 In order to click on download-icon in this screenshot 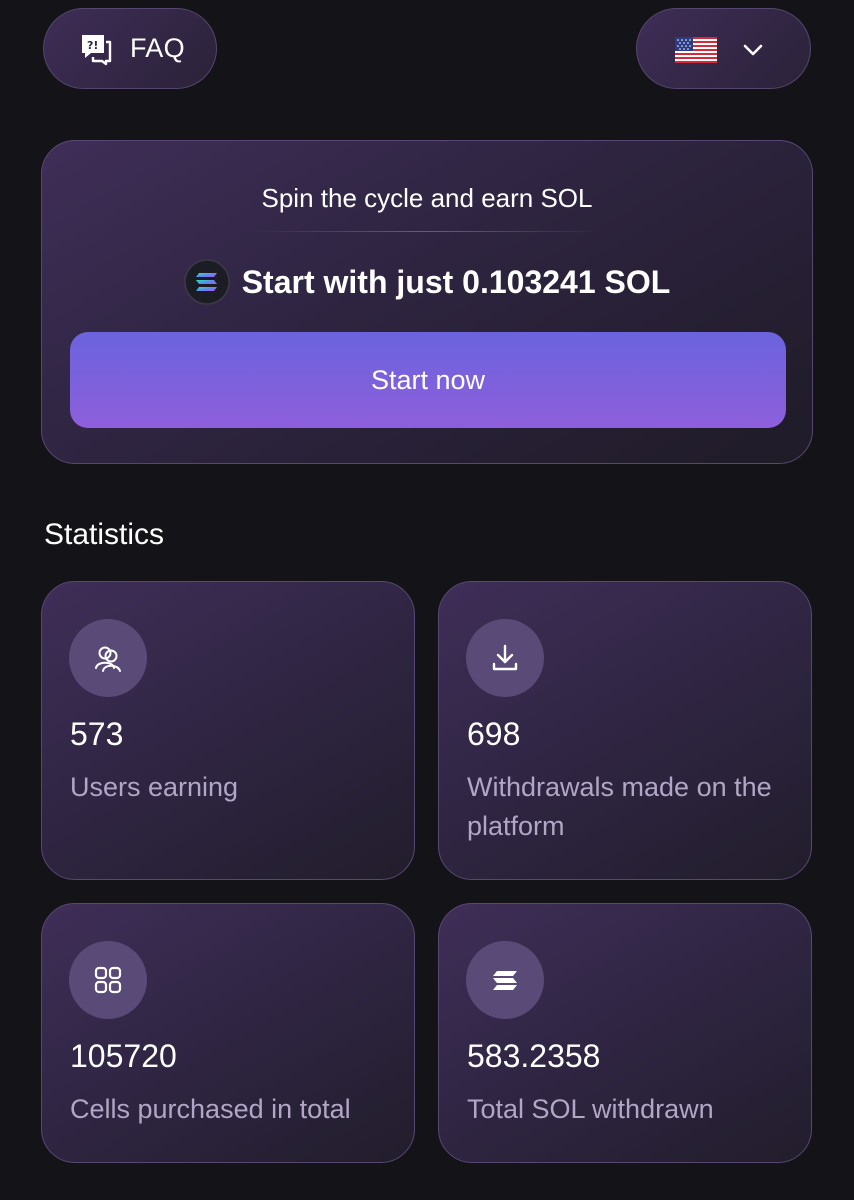, I will do `click(505, 658)`.